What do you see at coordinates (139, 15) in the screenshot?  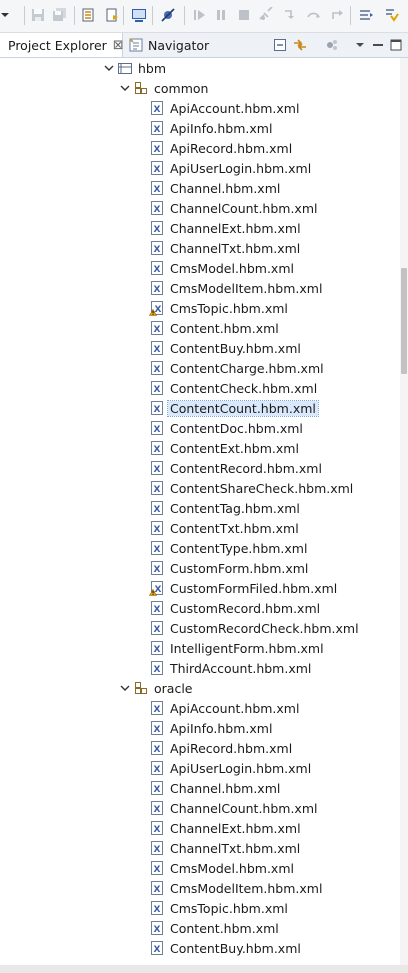 I see `console-icon` at bounding box center [139, 15].